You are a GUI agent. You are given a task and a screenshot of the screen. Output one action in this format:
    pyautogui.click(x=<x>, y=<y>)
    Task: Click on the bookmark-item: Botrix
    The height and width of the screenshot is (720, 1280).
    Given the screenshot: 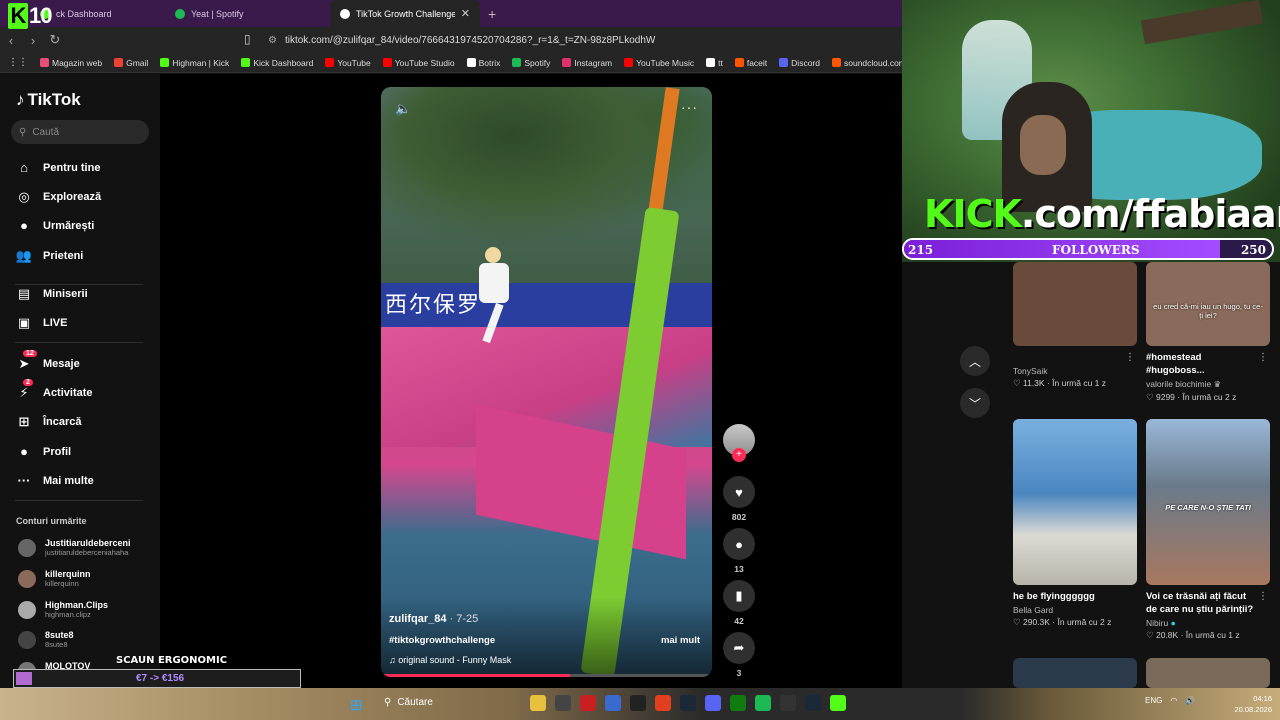 What is the action you would take?
    pyautogui.click(x=483, y=63)
    